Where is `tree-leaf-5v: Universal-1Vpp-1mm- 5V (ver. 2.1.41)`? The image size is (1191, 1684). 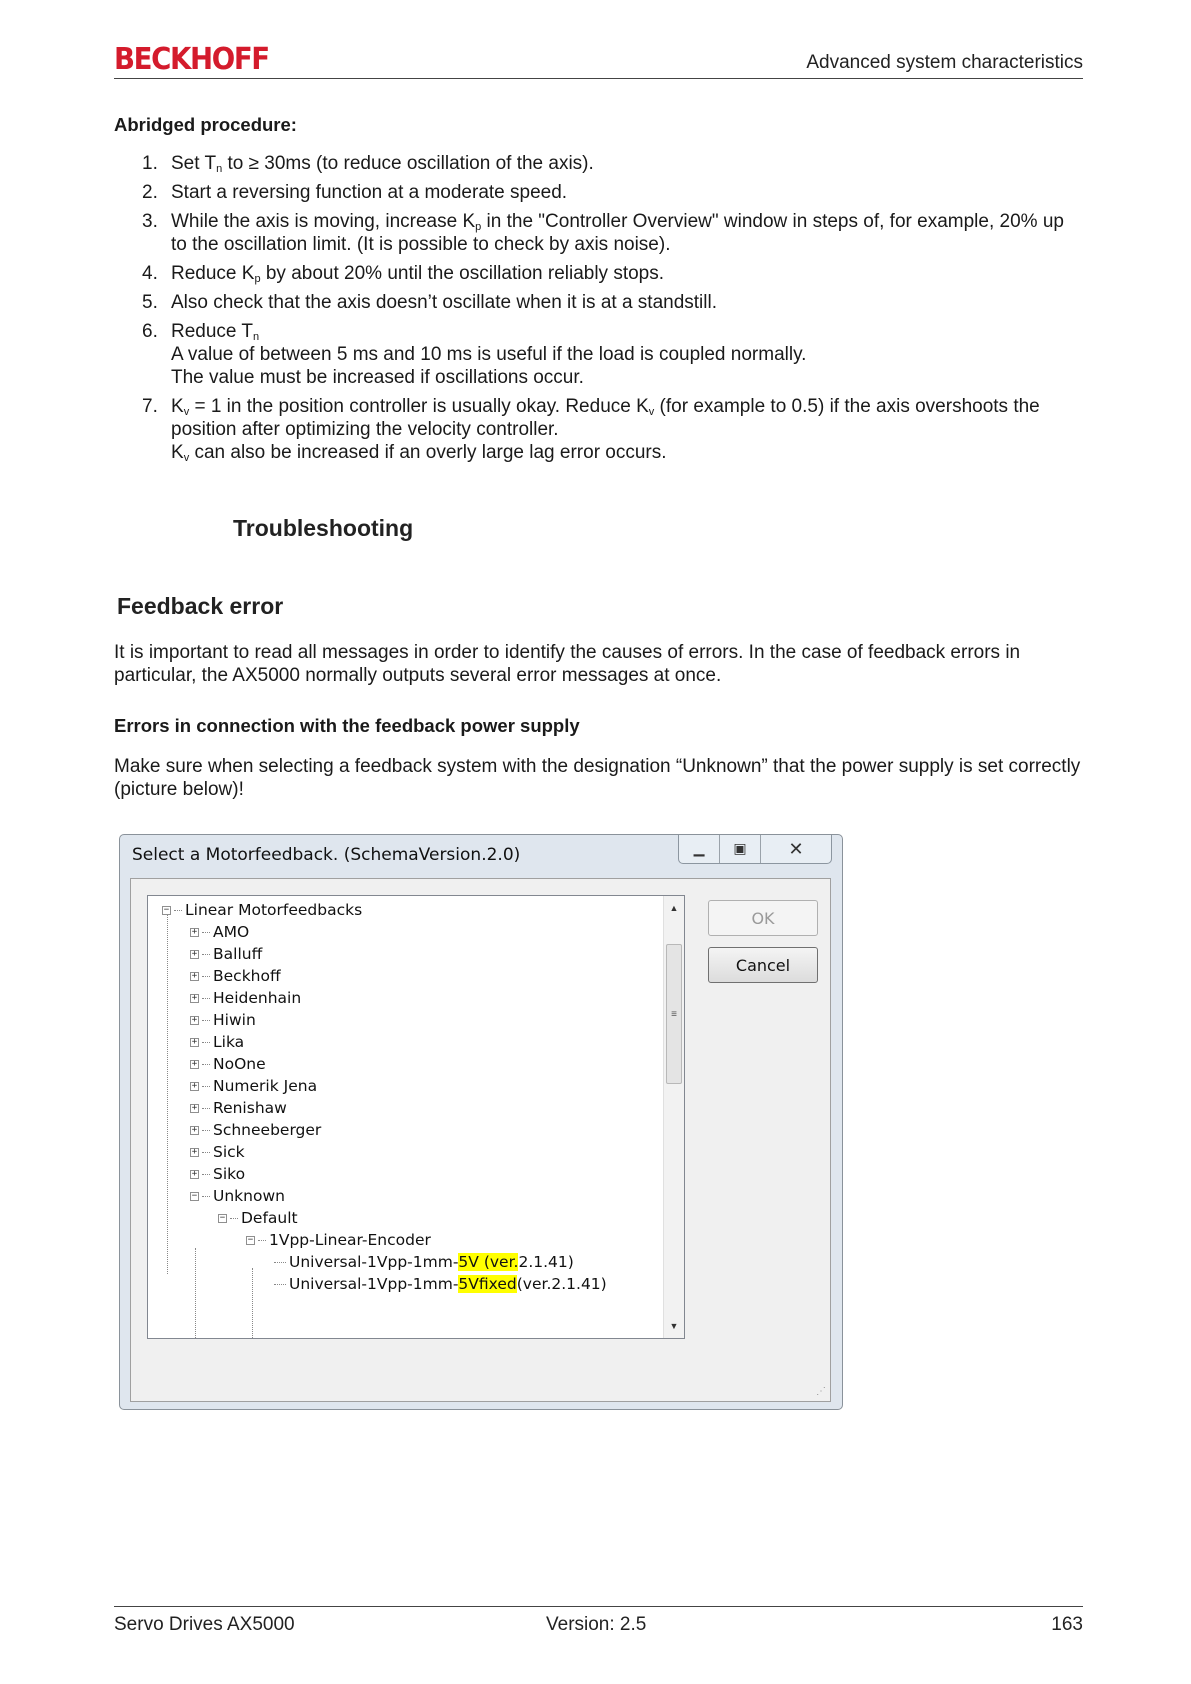 tree-leaf-5v: Universal-1Vpp-1mm- 5V (ver. 2.1.41) is located at coordinates (424, 1262).